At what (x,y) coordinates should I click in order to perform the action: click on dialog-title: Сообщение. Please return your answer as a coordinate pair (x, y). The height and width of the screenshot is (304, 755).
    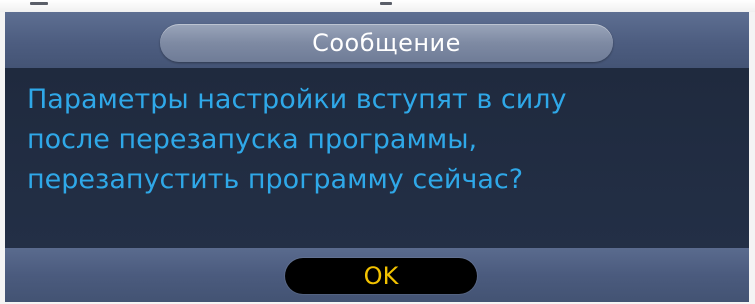
    Looking at the image, I should click on (386, 43).